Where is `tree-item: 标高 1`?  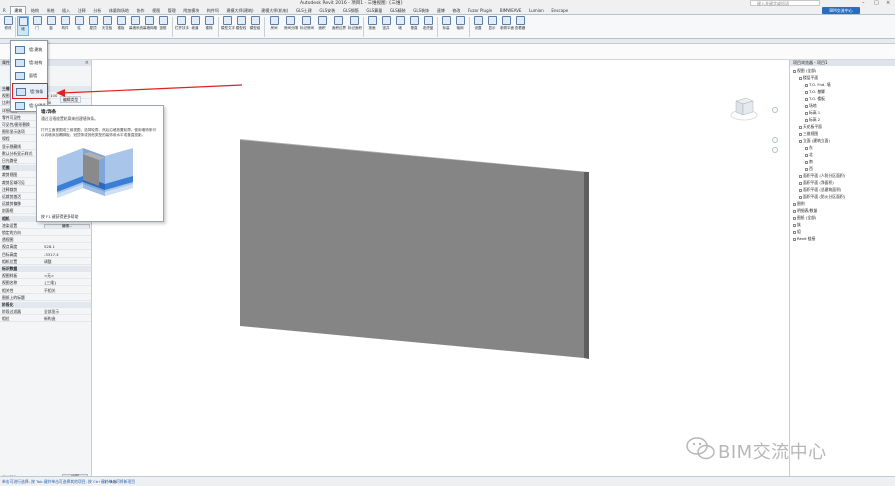
tree-item: 标高 1 is located at coordinates (812, 113).